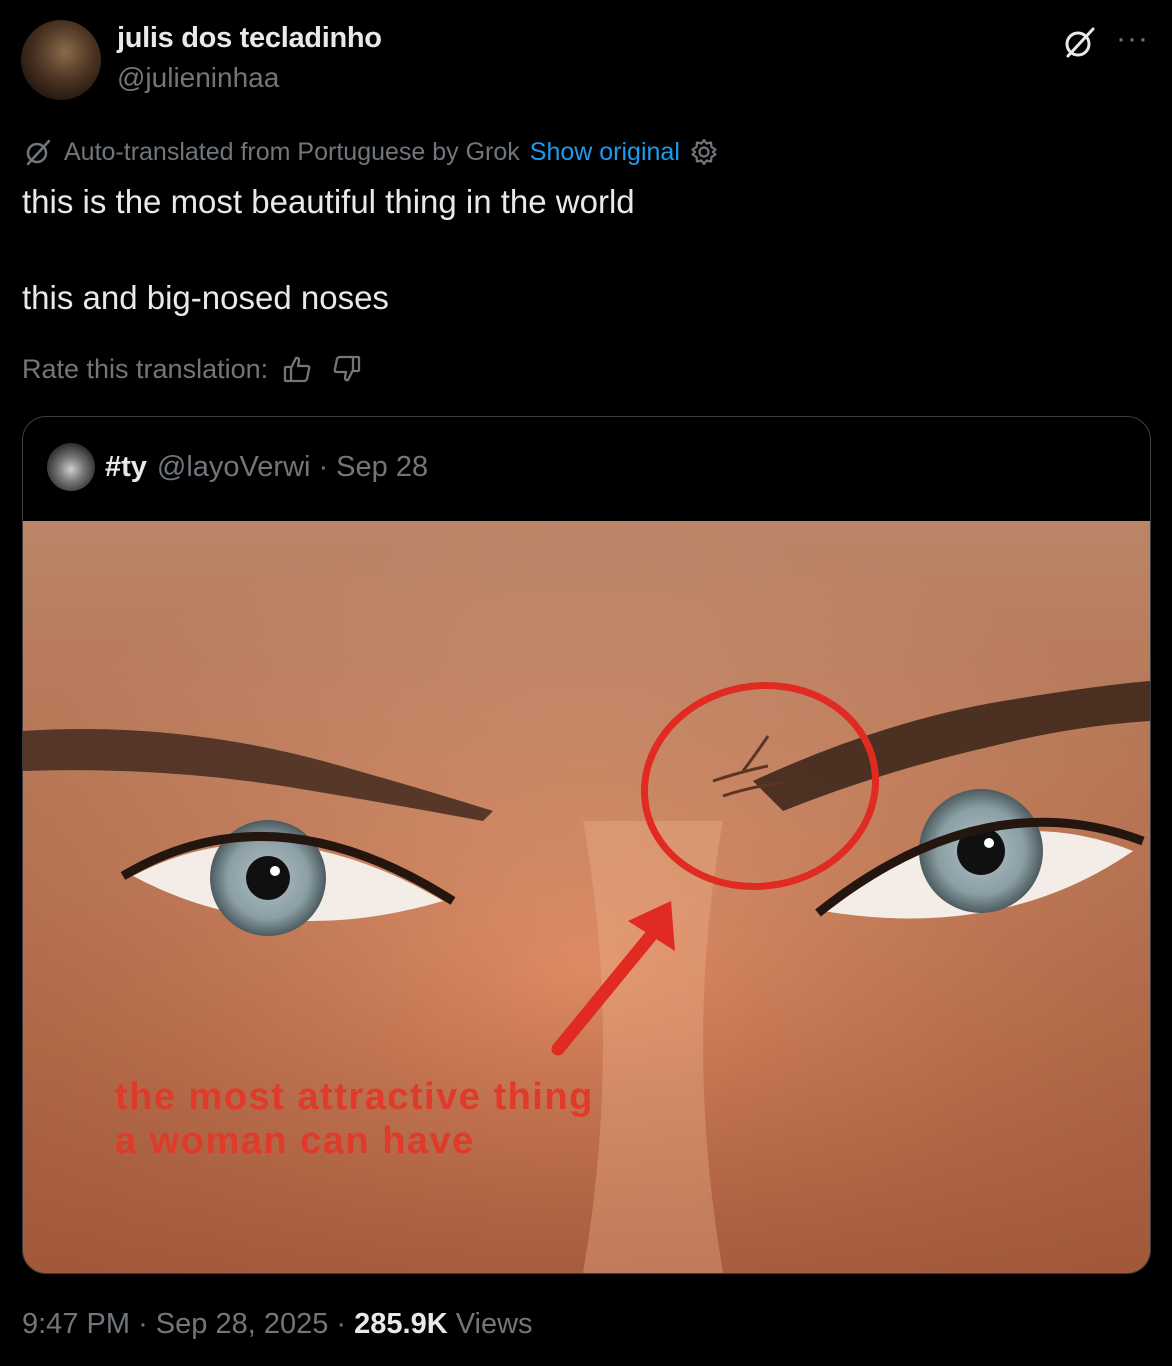 The height and width of the screenshot is (1366, 1172). Describe the element at coordinates (249, 38) in the screenshot. I see `author-display-name: julis dos tecladinho` at that location.